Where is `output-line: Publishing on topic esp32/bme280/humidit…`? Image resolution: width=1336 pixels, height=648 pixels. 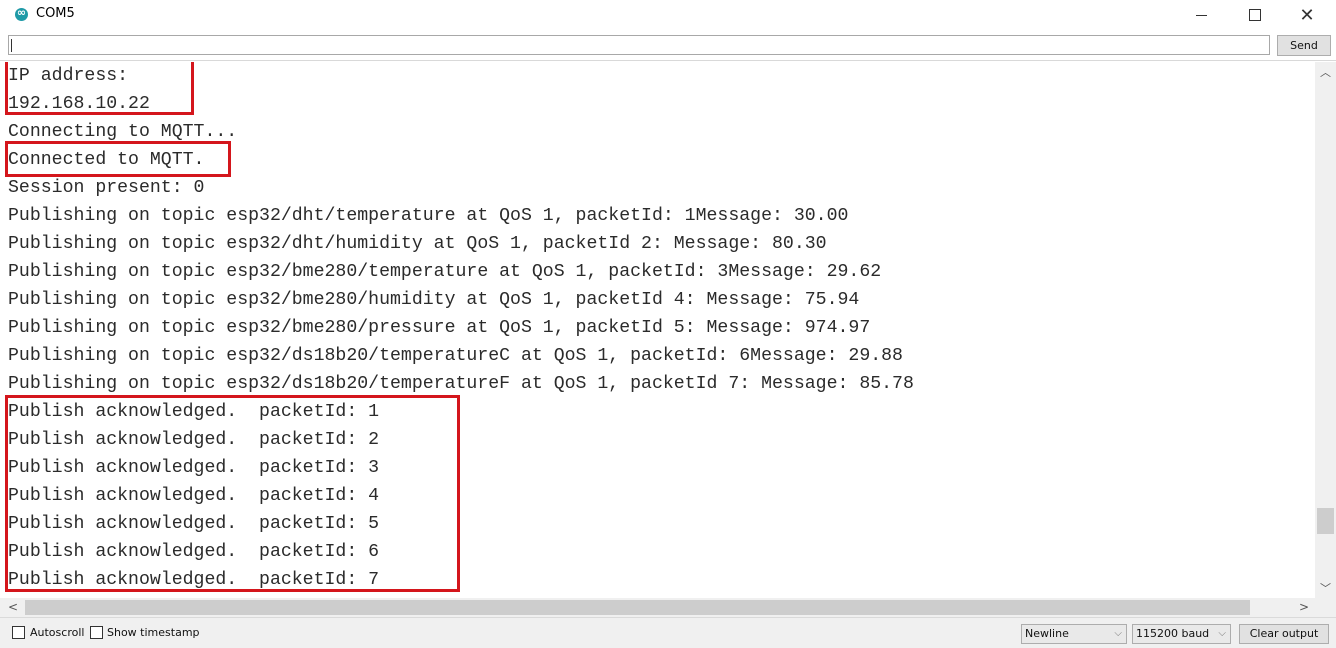 output-line: Publishing on topic esp32/bme280/humidit… is located at coordinates (434, 300).